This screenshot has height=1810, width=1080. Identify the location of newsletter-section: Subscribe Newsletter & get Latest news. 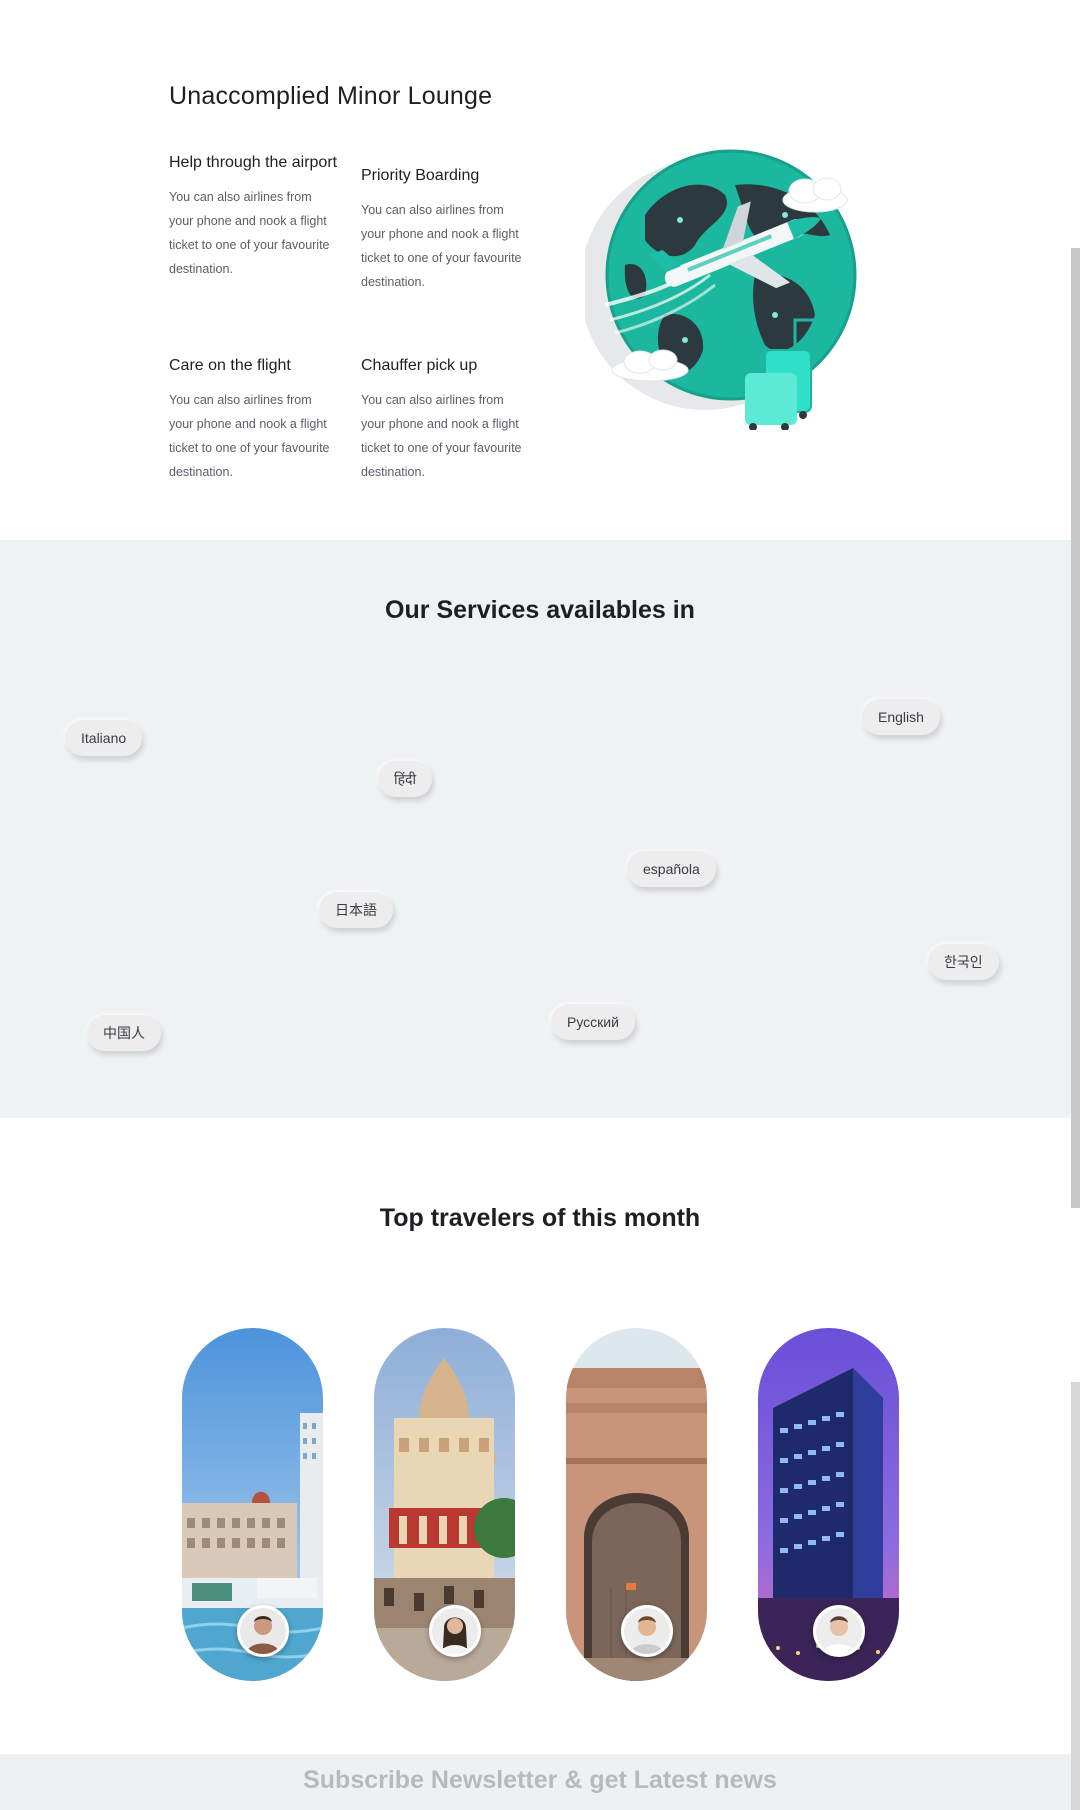
(540, 1782).